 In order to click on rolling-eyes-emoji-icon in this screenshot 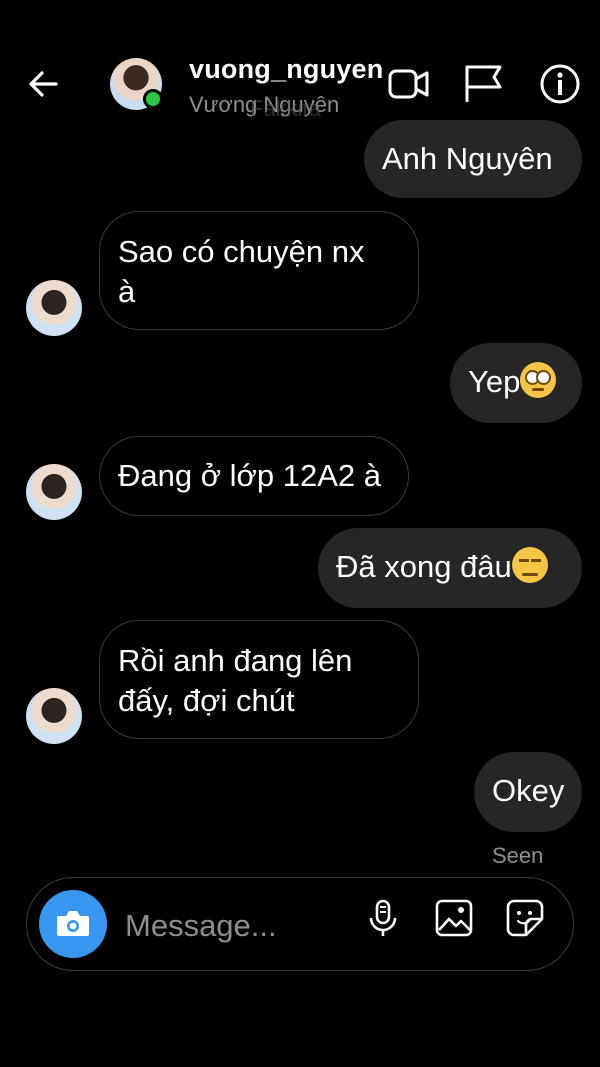, I will do `click(538, 380)`.